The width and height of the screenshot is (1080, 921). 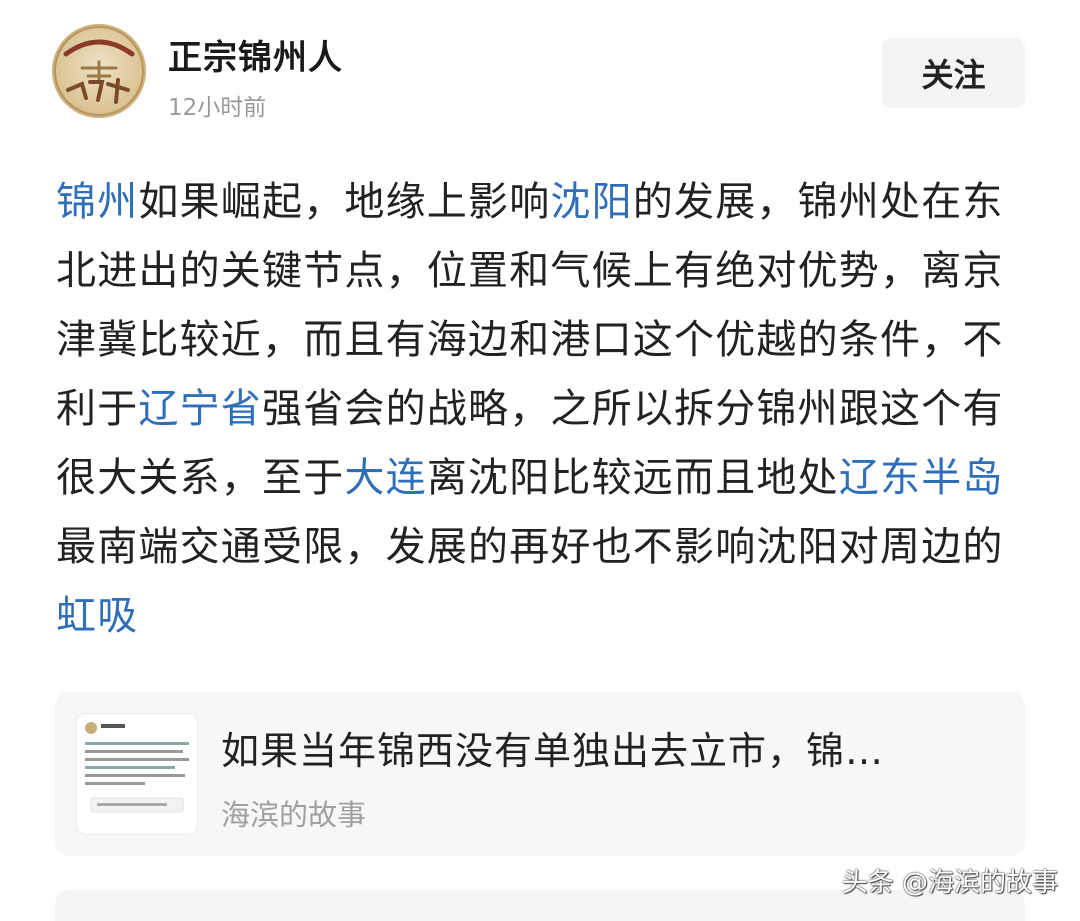 I want to click on topic-link: 辽东半岛, so click(x=921, y=478).